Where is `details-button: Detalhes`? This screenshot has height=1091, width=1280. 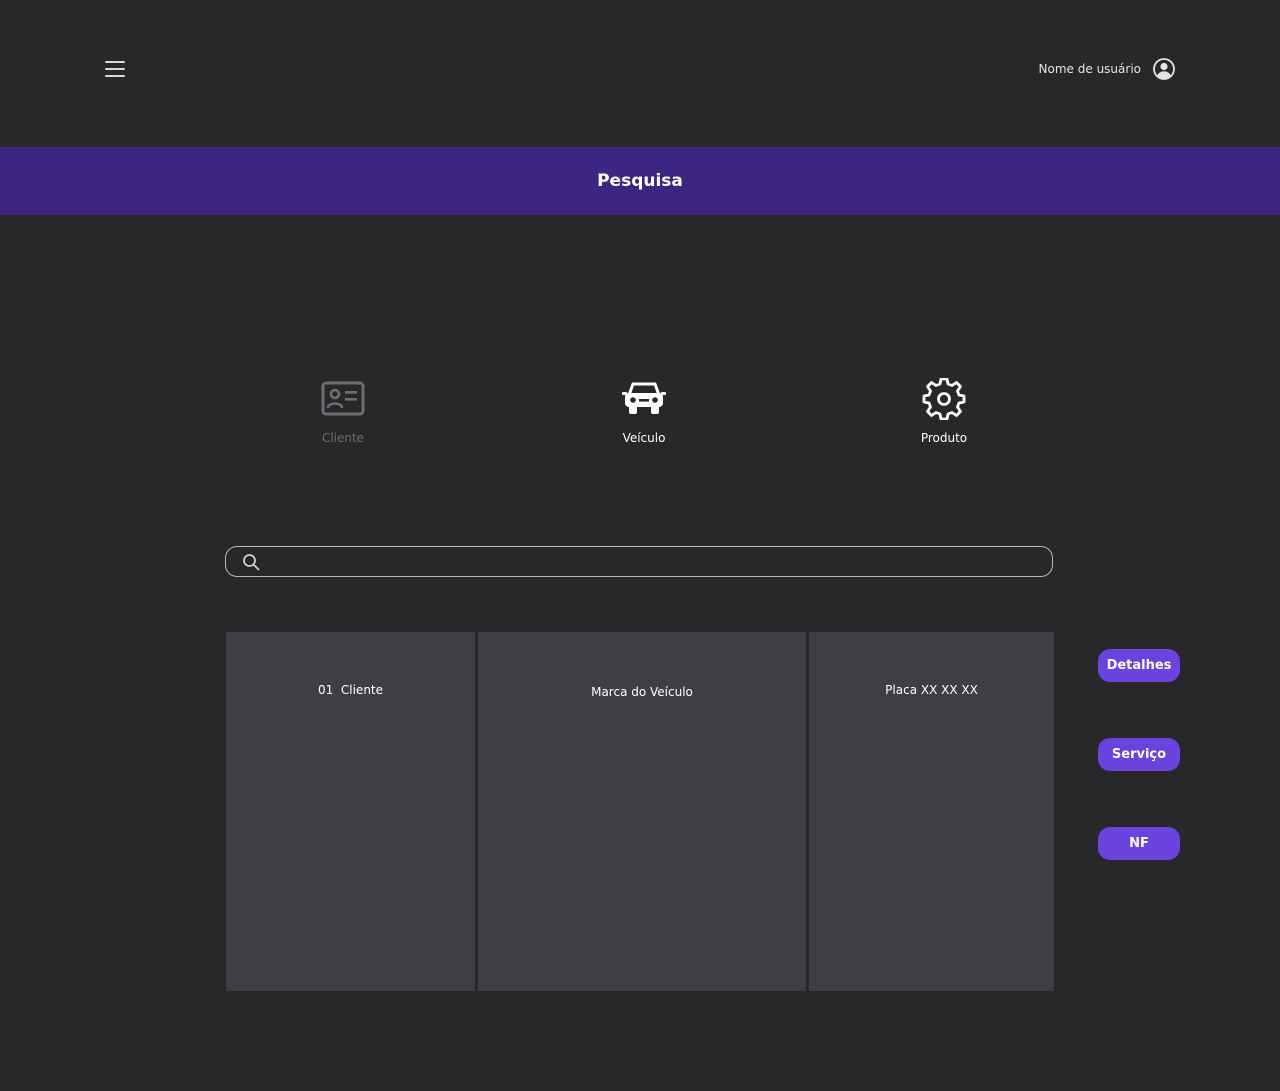
details-button: Detalhes is located at coordinates (1139, 665).